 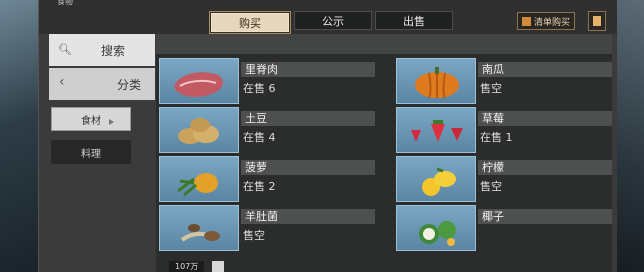 I want to click on search-label: 搜索, so click(x=113, y=50).